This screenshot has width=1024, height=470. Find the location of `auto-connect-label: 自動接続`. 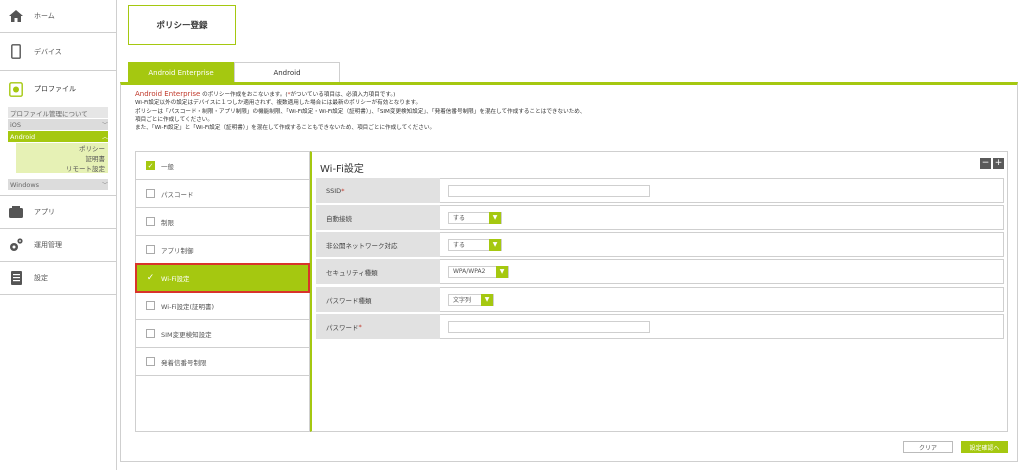

auto-connect-label: 自動接続 is located at coordinates (378, 217).